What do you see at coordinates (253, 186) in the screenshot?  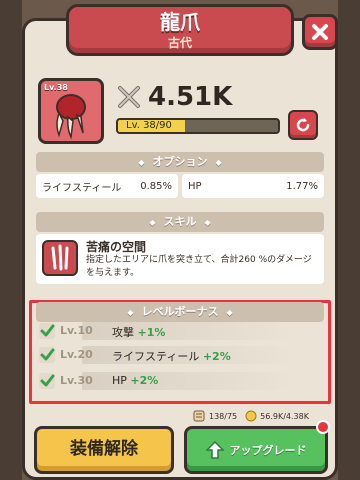 I see `option-stat: HP 1.77%` at bounding box center [253, 186].